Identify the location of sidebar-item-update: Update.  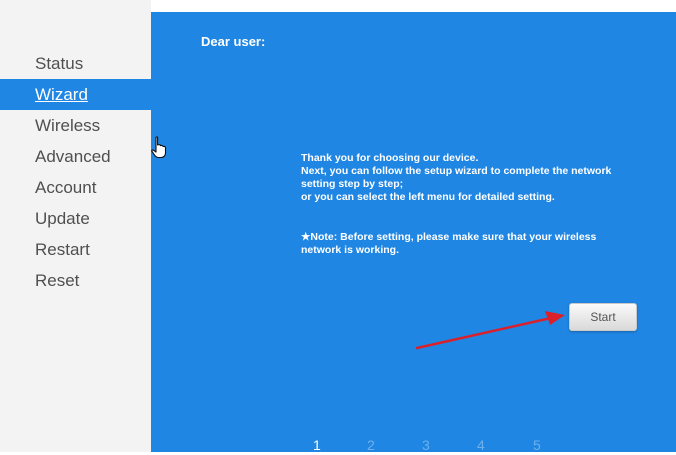
(75, 218).